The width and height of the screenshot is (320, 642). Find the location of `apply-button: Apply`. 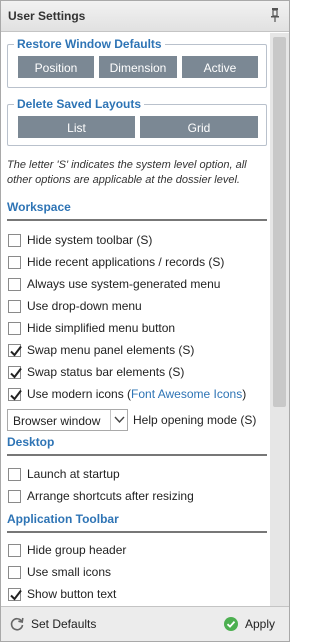

apply-button: Apply is located at coordinates (249, 624).